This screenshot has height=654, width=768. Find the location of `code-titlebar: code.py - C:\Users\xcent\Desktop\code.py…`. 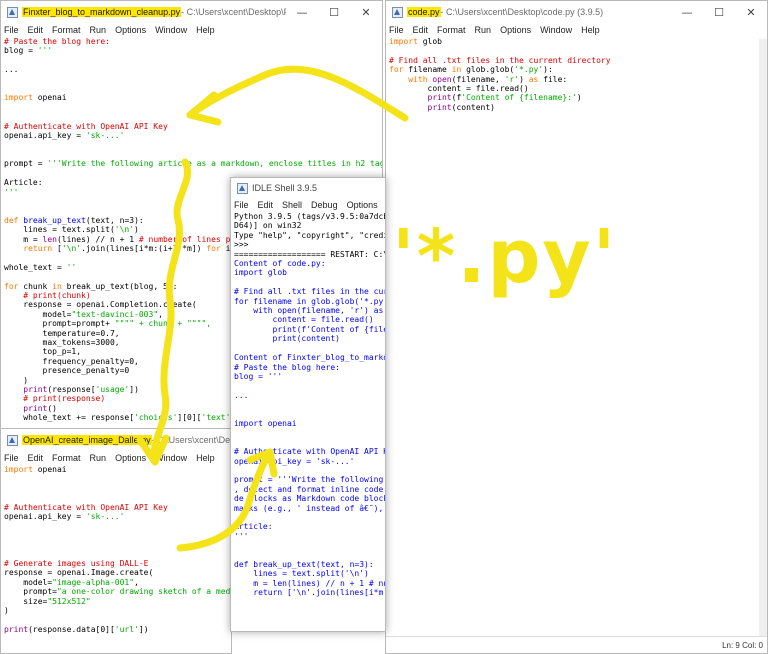

code-titlebar: code.py - C:\Users\xcent\Desktop\code.py… is located at coordinates (576, 12).